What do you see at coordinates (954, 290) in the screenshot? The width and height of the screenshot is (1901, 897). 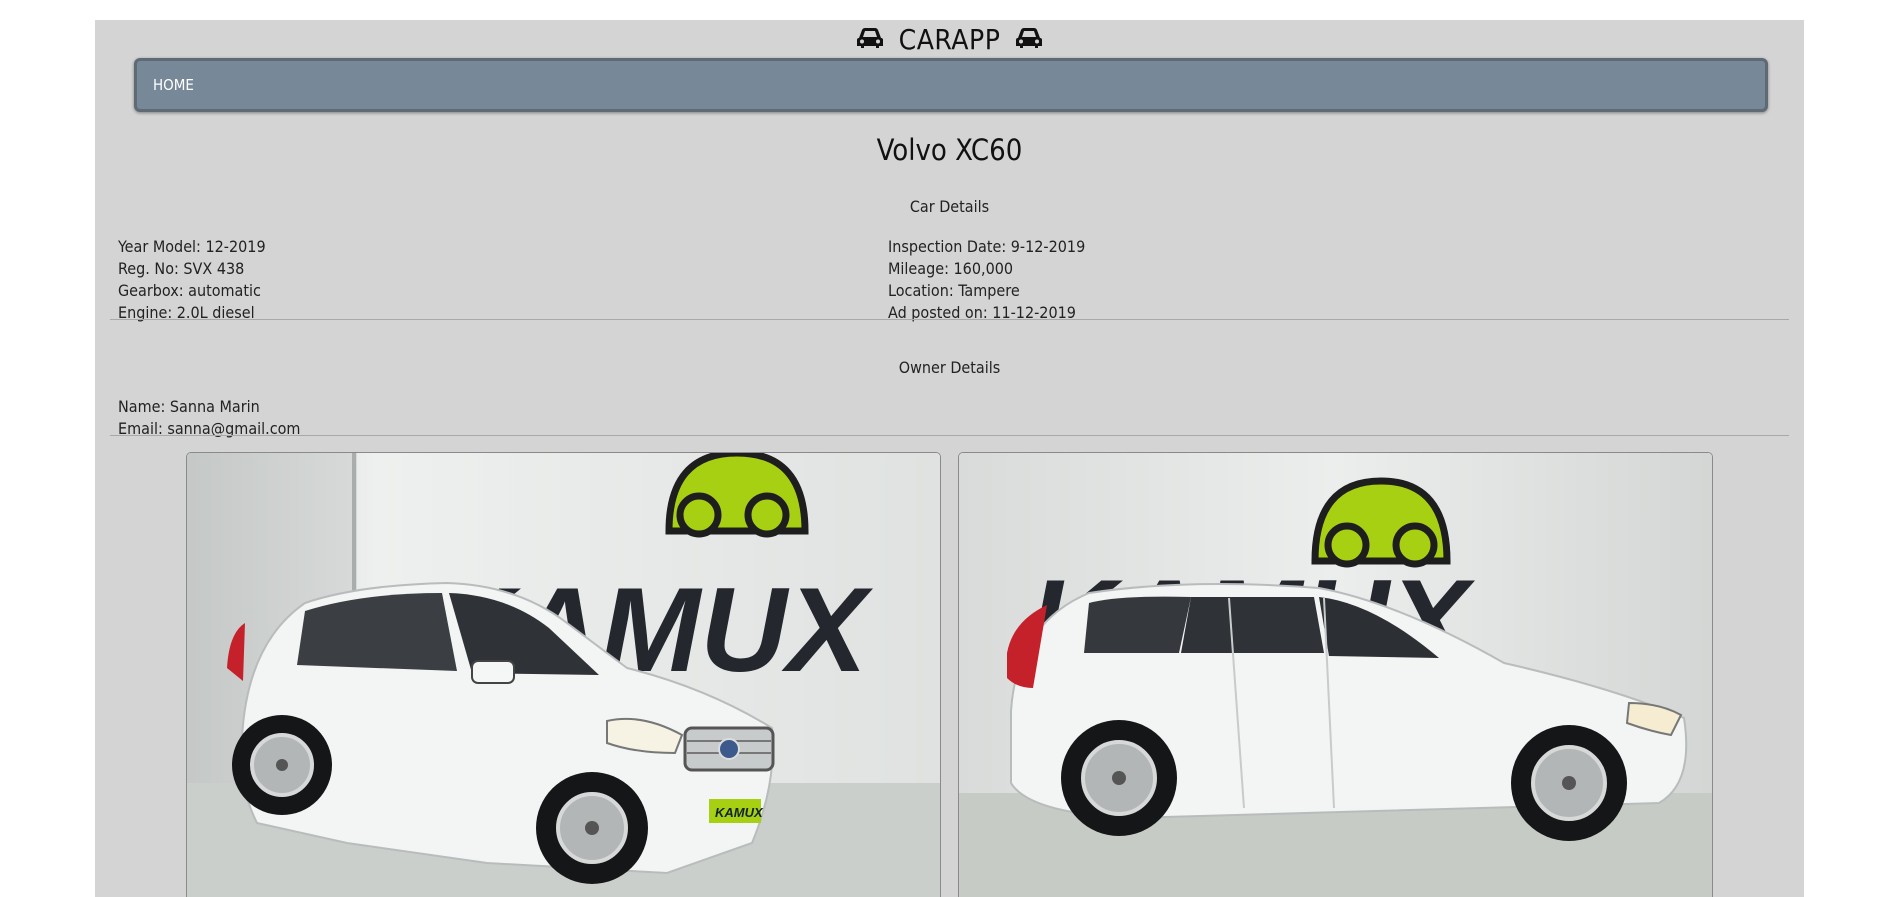 I see `location-text: Location: Tampere` at bounding box center [954, 290].